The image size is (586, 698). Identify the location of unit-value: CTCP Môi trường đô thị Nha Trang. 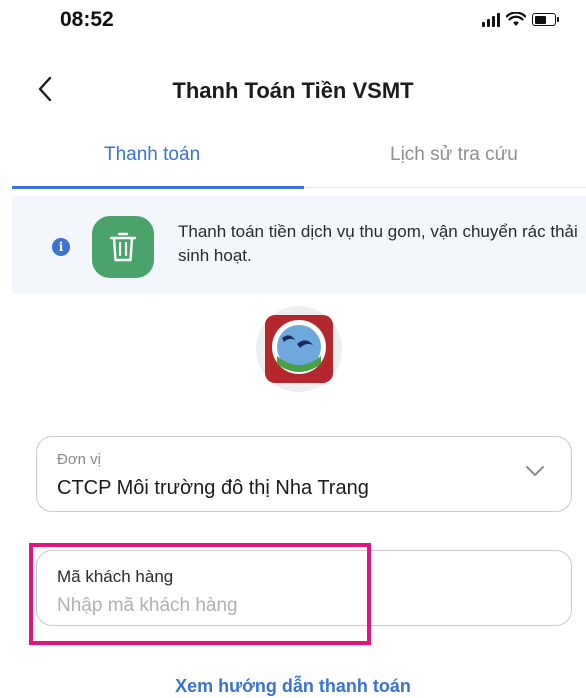
(213, 488).